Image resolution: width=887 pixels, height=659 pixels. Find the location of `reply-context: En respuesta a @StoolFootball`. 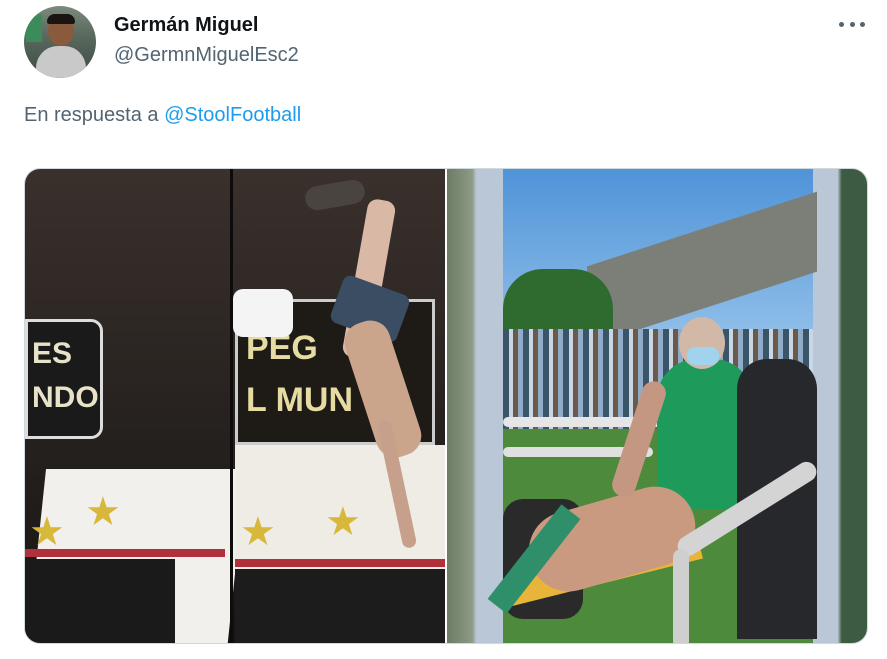

reply-context: En respuesta a @StoolFootball is located at coordinates (162, 115).